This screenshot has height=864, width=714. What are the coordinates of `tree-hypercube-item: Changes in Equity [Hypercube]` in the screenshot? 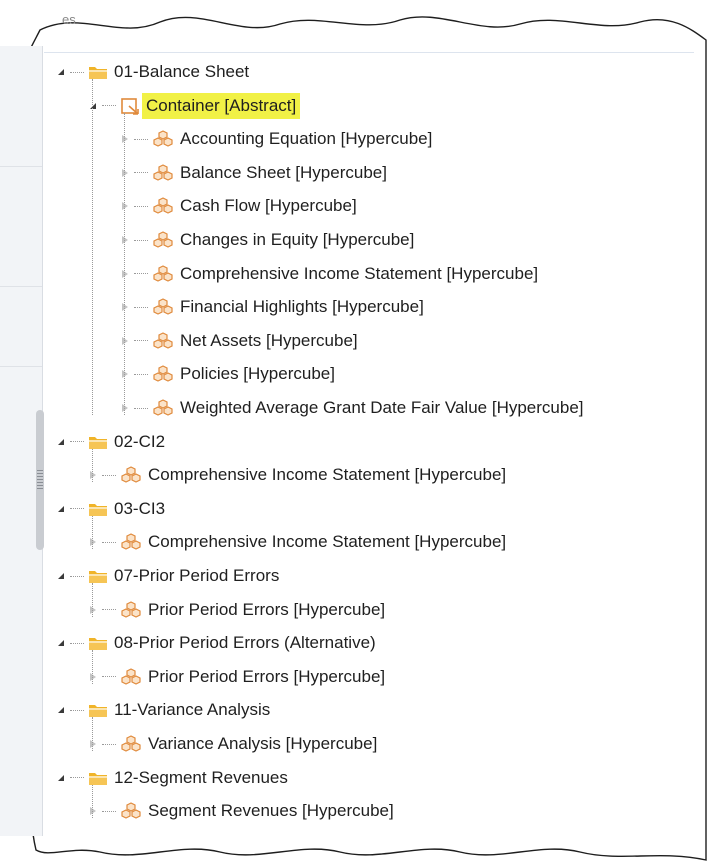 It's located at (266, 240).